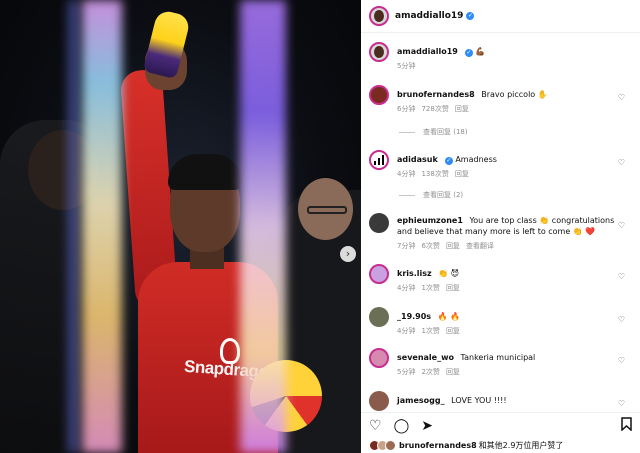 The image size is (640, 453). Describe the element at coordinates (205, 172) in the screenshot. I see `player-hair` at that location.